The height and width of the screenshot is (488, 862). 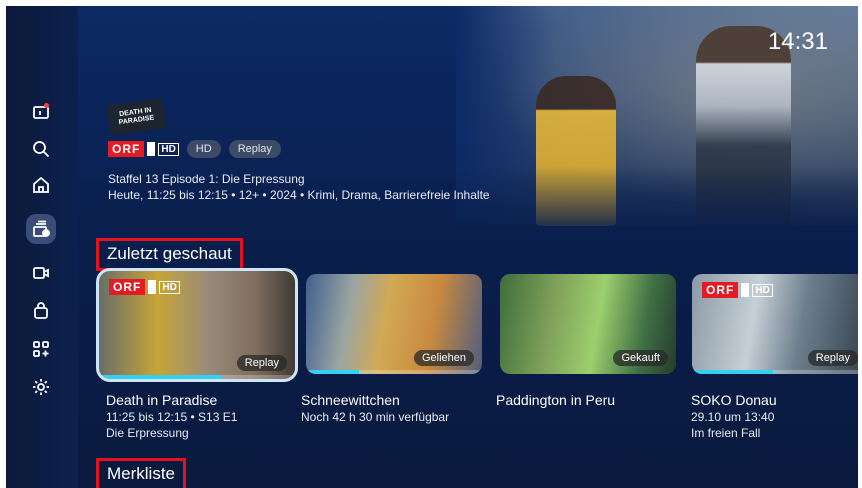 I want to click on episode-title: Staffel 13 Episode 1: Die Erpressung, so click(x=206, y=179).